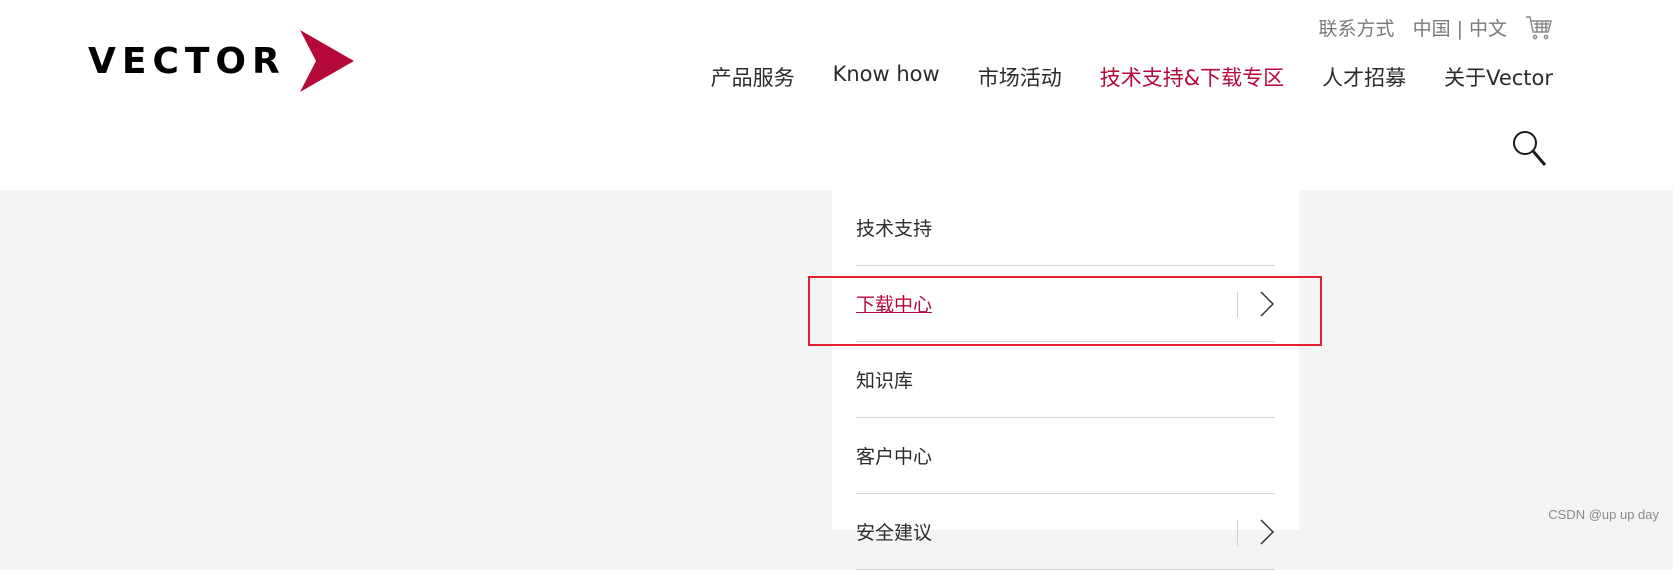 The width and height of the screenshot is (1673, 570). Describe the element at coordinates (1065, 456) in the screenshot. I see `menu-item-customer-center: 客户中心` at that location.